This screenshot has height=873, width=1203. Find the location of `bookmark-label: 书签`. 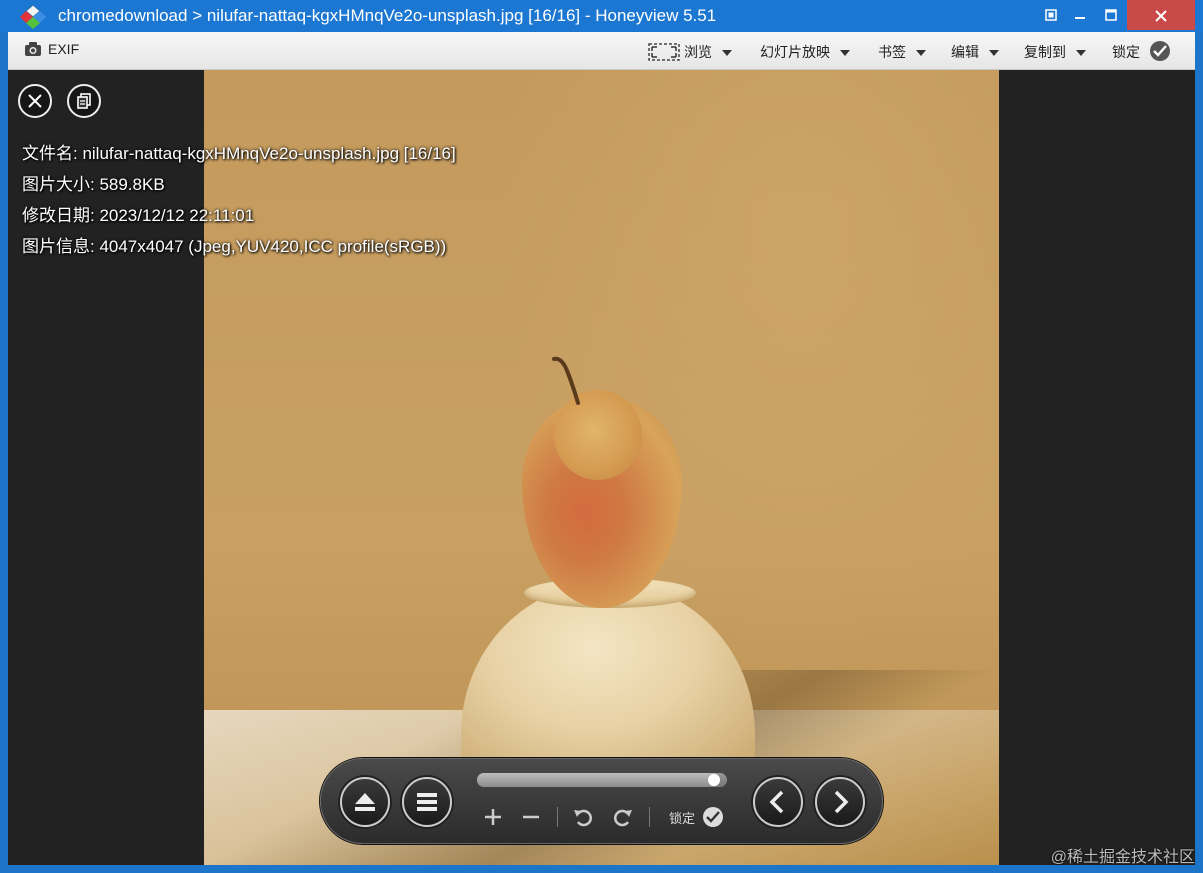

bookmark-label: 书签 is located at coordinates (892, 52).